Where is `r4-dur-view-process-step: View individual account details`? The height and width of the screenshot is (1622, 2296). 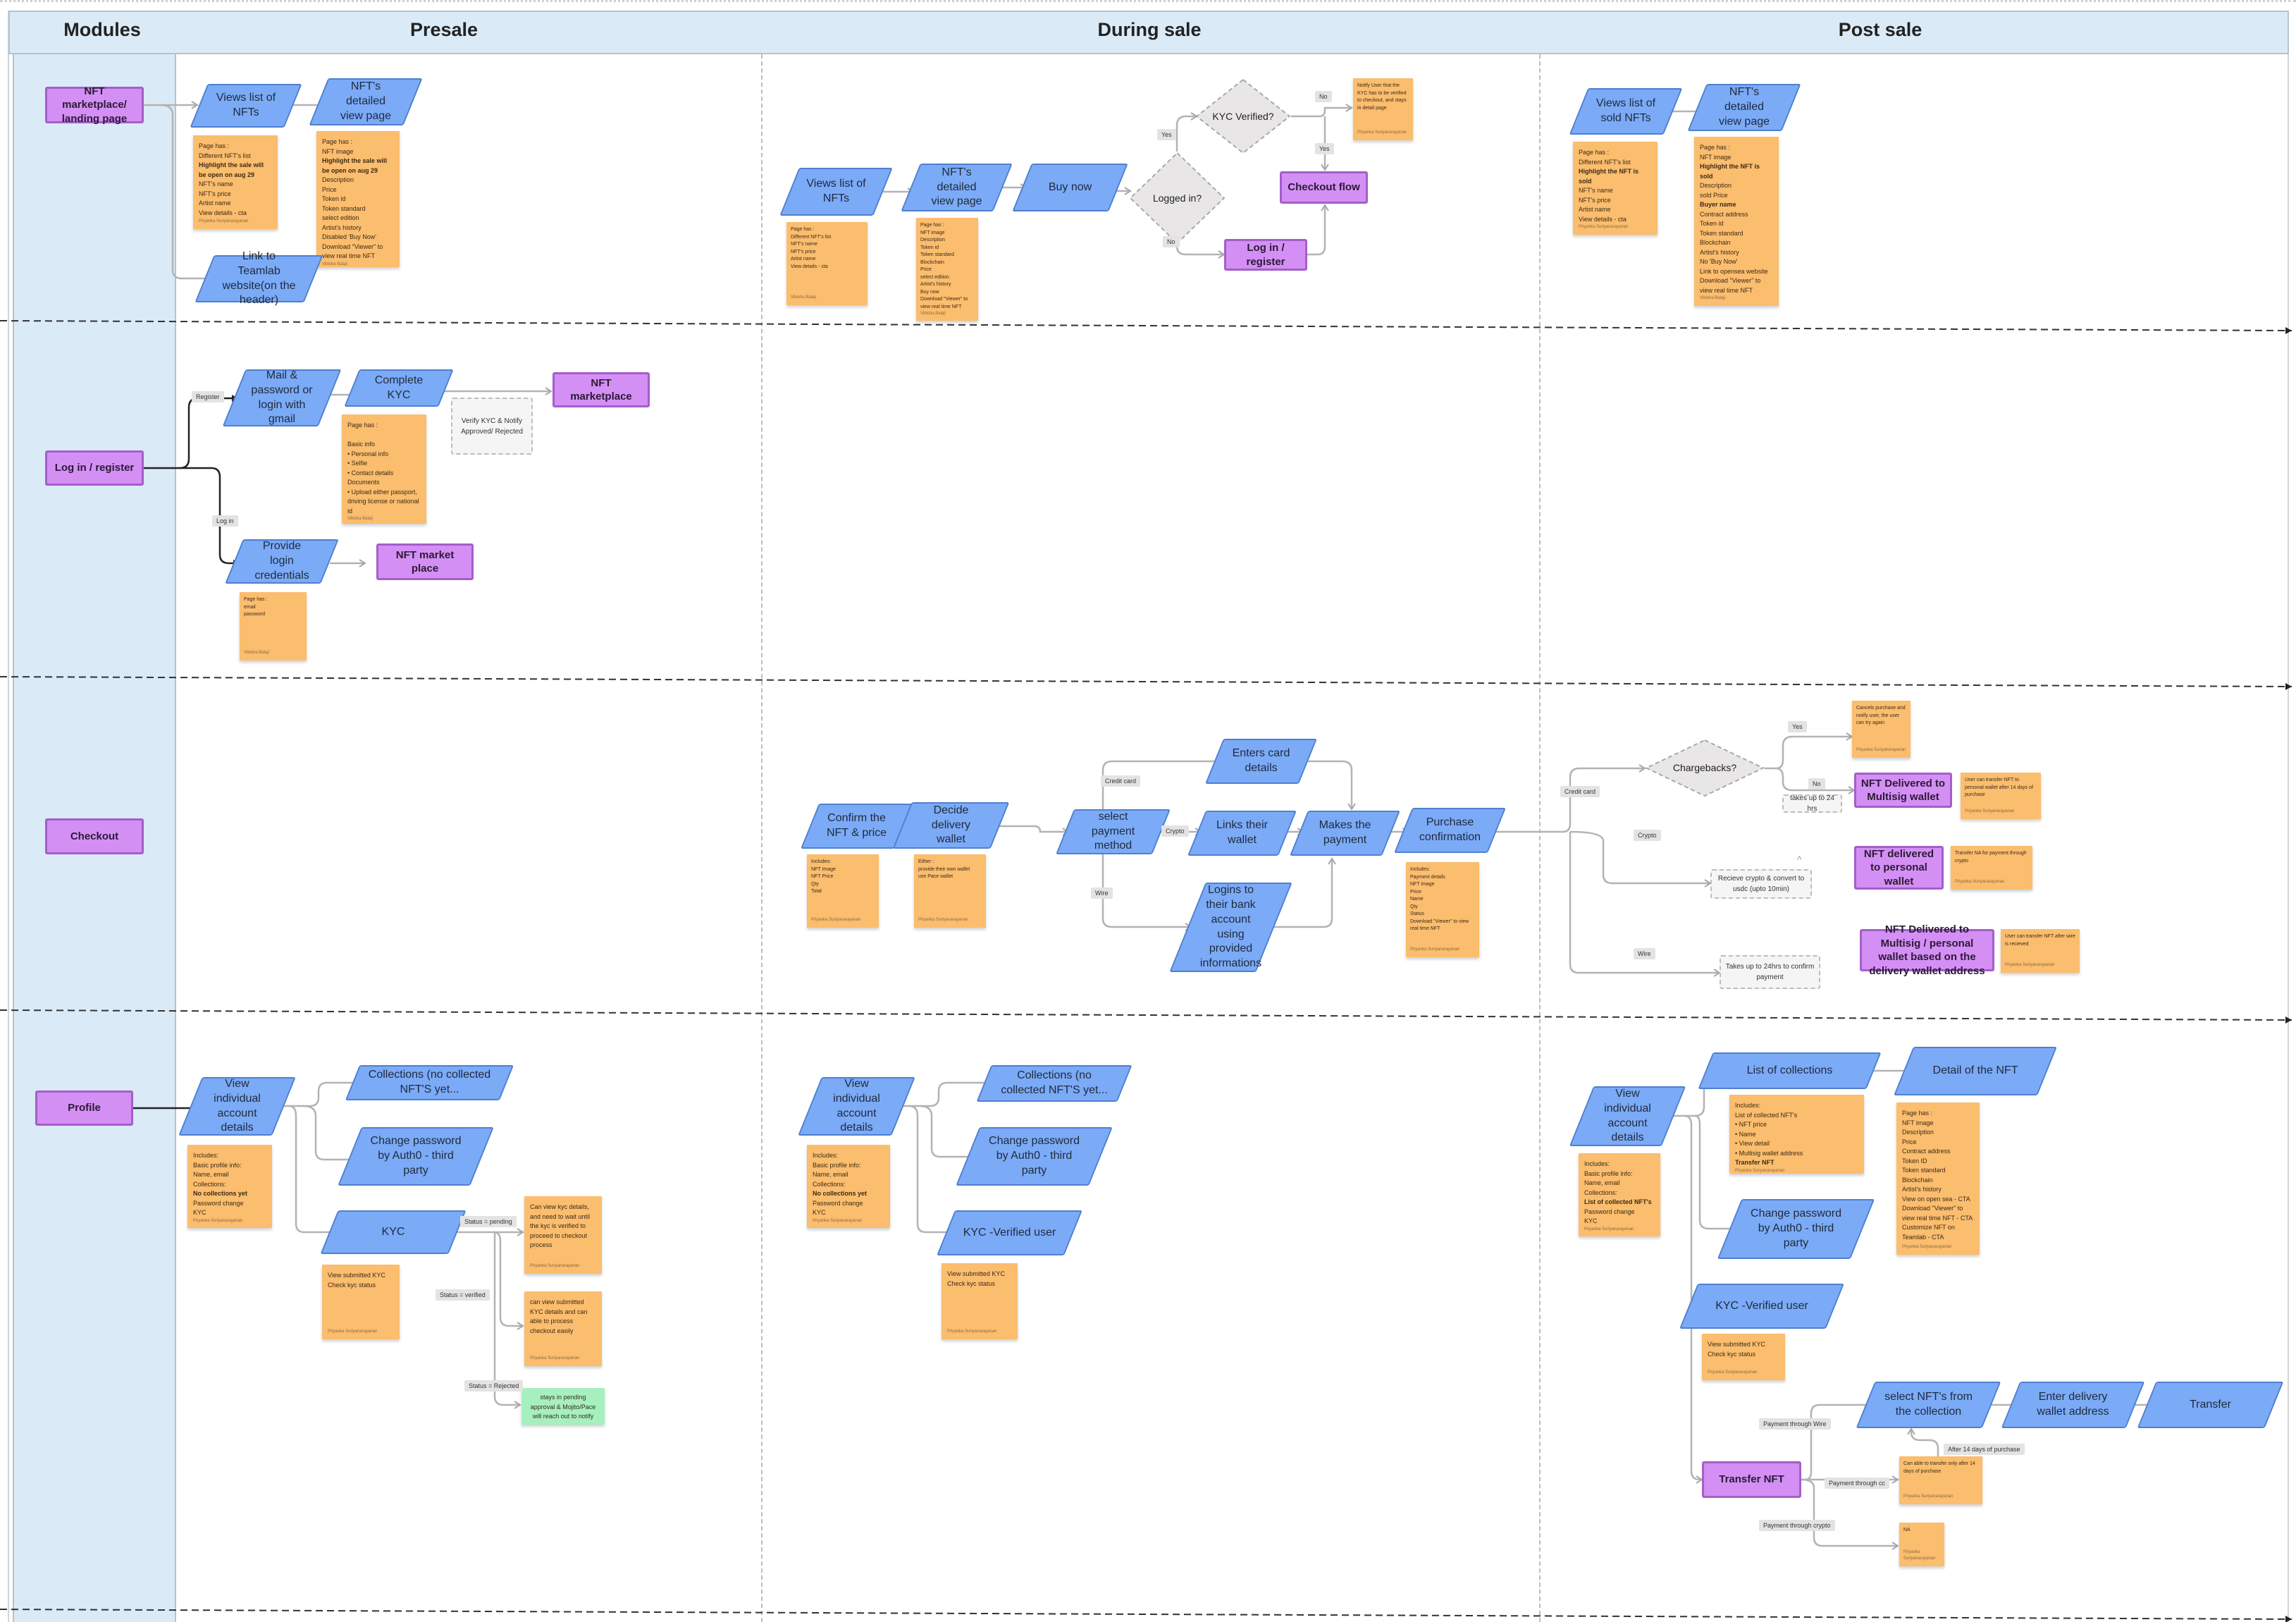
r4-dur-view-process-step: View individual account details is located at coordinates (856, 1106).